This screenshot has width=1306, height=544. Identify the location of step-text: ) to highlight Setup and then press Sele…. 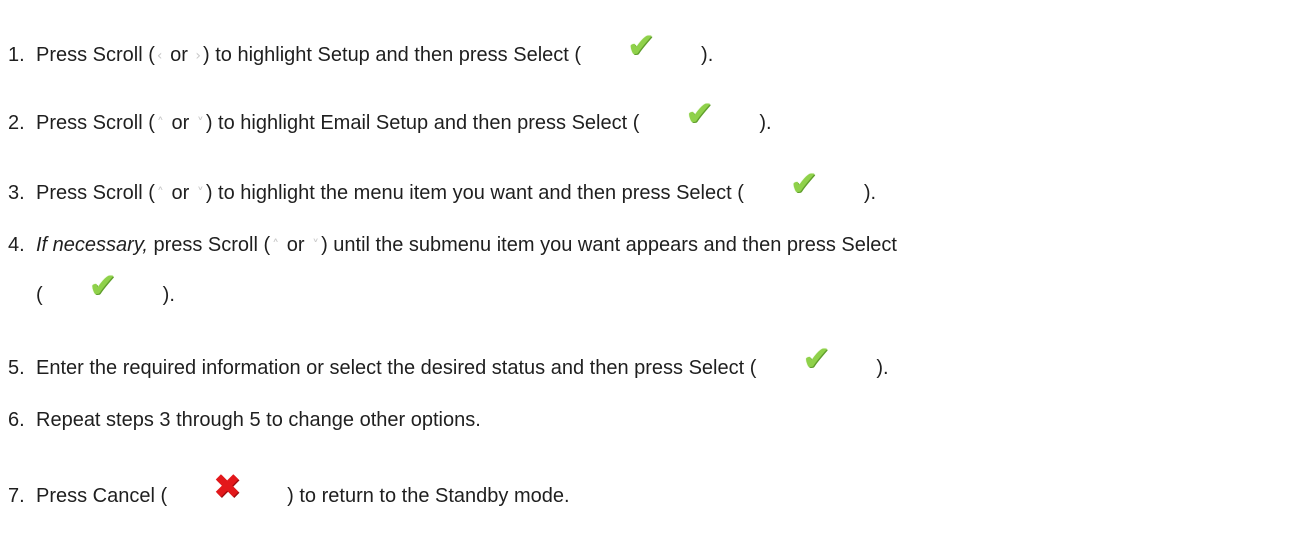
(392, 55).